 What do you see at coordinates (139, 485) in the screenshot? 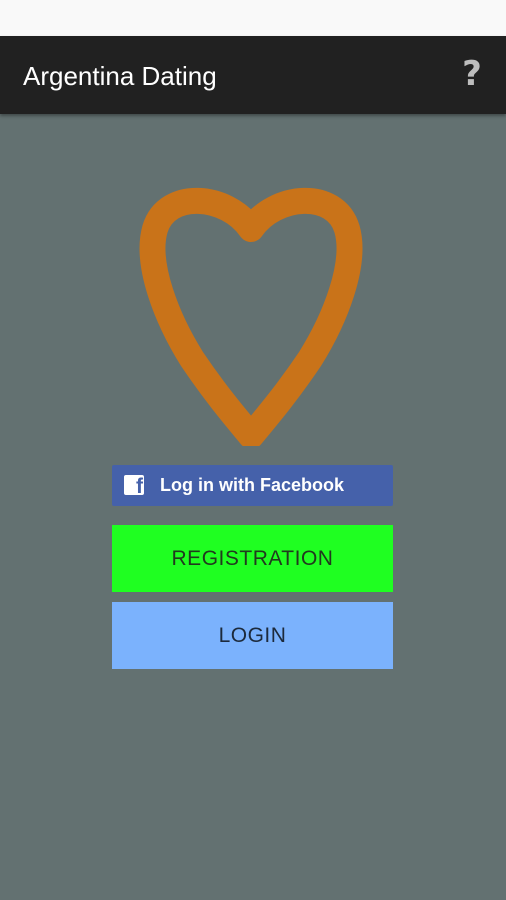
I see `facebook-icon-glyph: f` at bounding box center [139, 485].